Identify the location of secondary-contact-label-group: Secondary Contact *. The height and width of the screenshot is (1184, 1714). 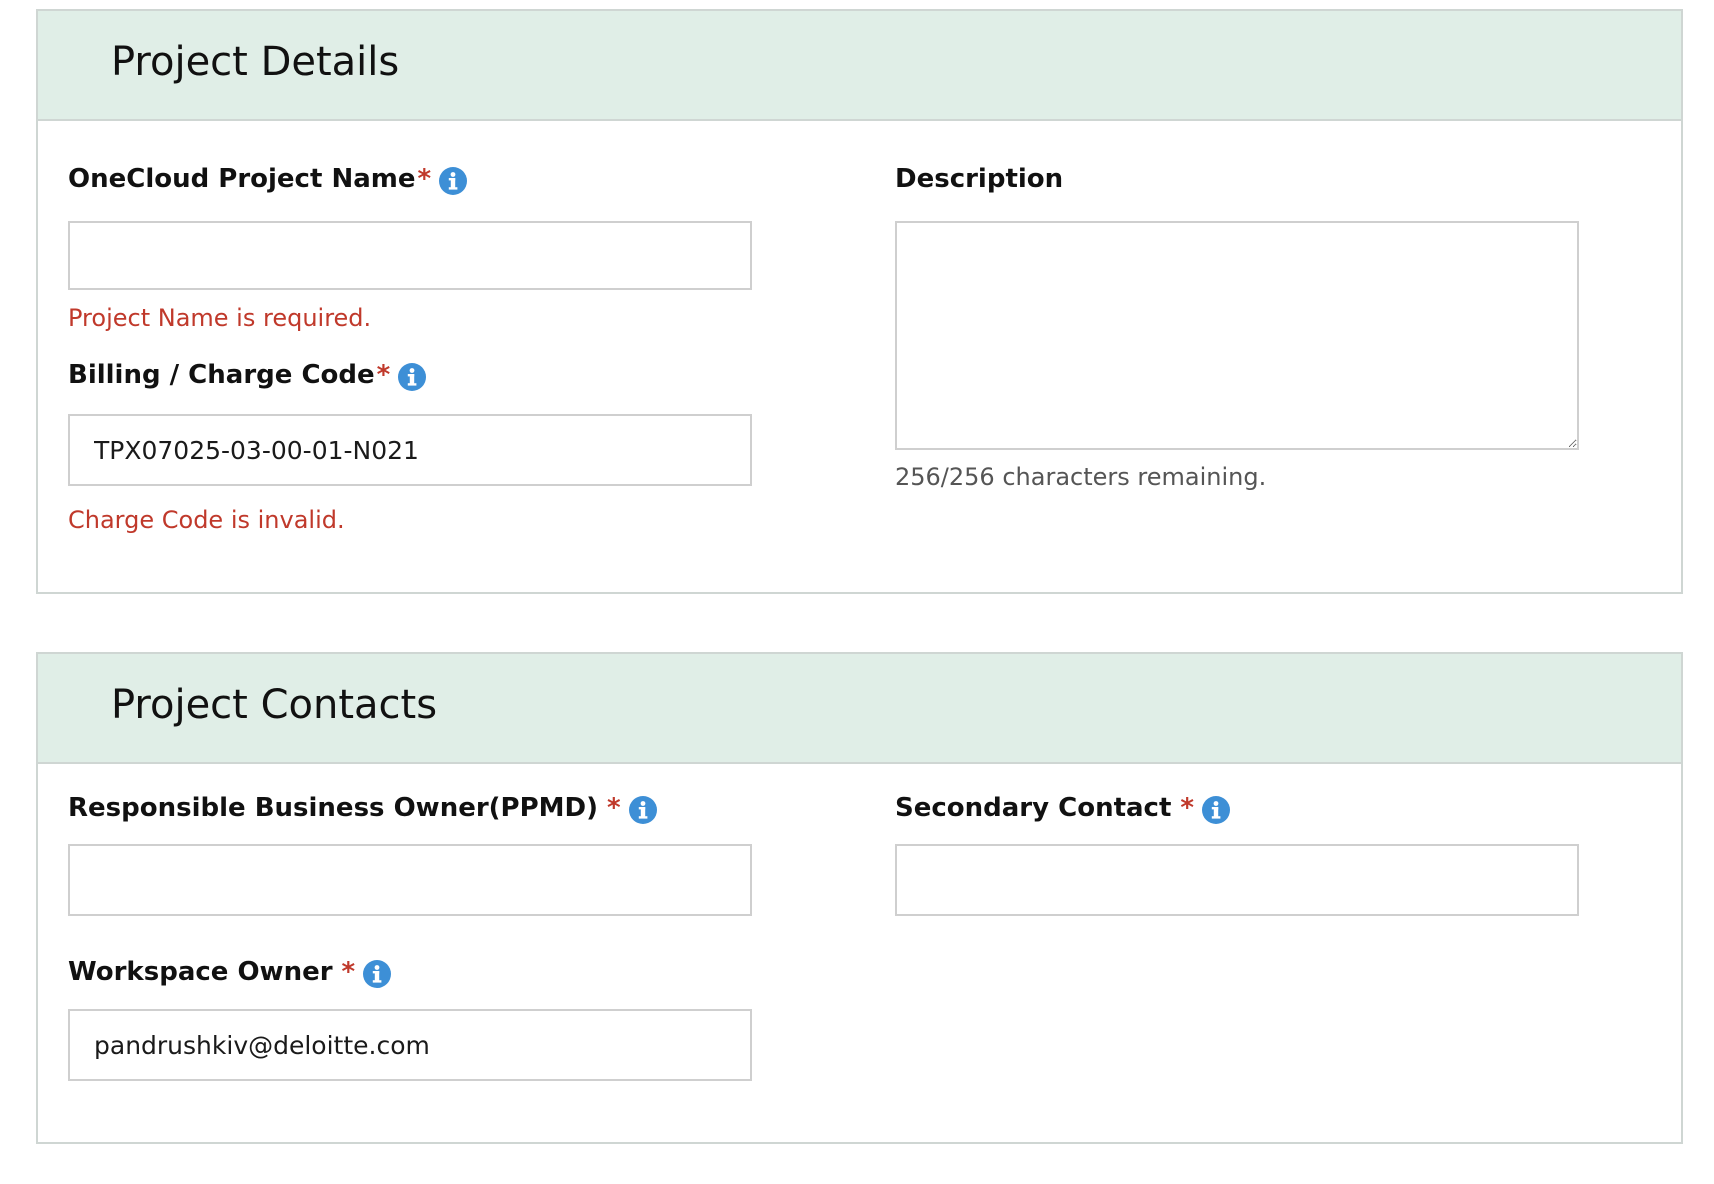
(1063, 808).